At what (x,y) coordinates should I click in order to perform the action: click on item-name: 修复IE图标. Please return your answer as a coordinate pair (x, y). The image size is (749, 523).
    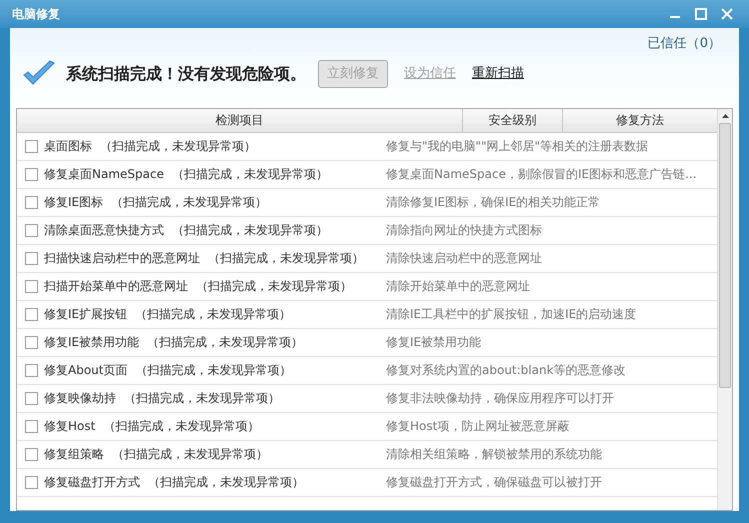
    Looking at the image, I should click on (74, 202).